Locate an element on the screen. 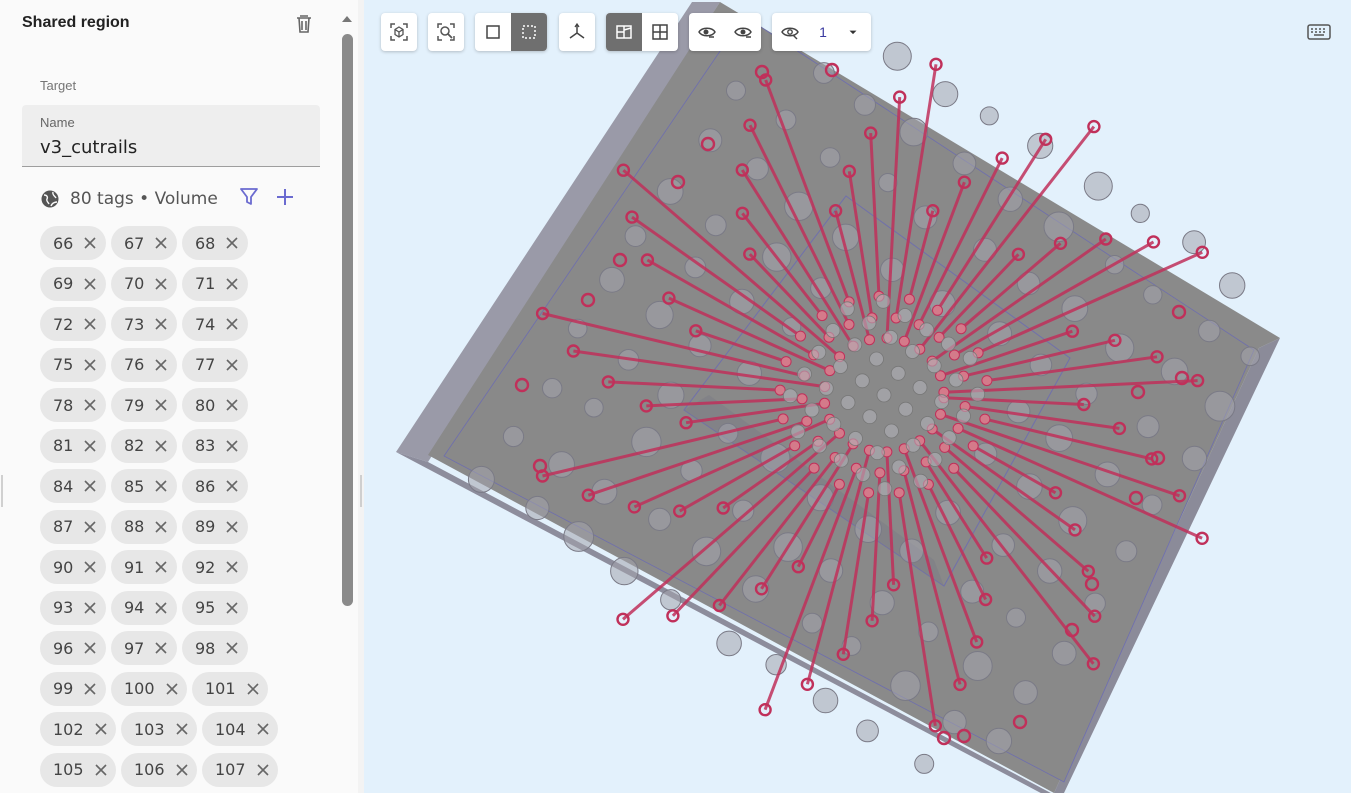  tag-chip: 102 is located at coordinates (78, 729).